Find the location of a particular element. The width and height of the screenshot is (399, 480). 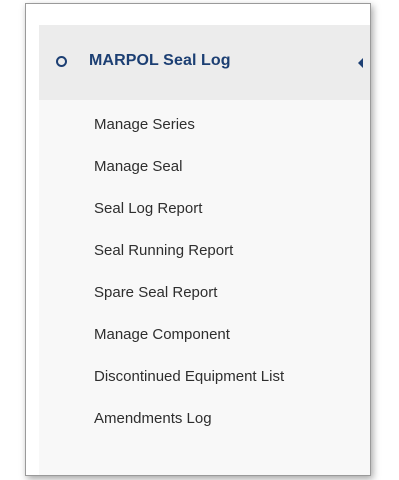

submenu-item-seal-log-report: Seal Log Report is located at coordinates (148, 208).